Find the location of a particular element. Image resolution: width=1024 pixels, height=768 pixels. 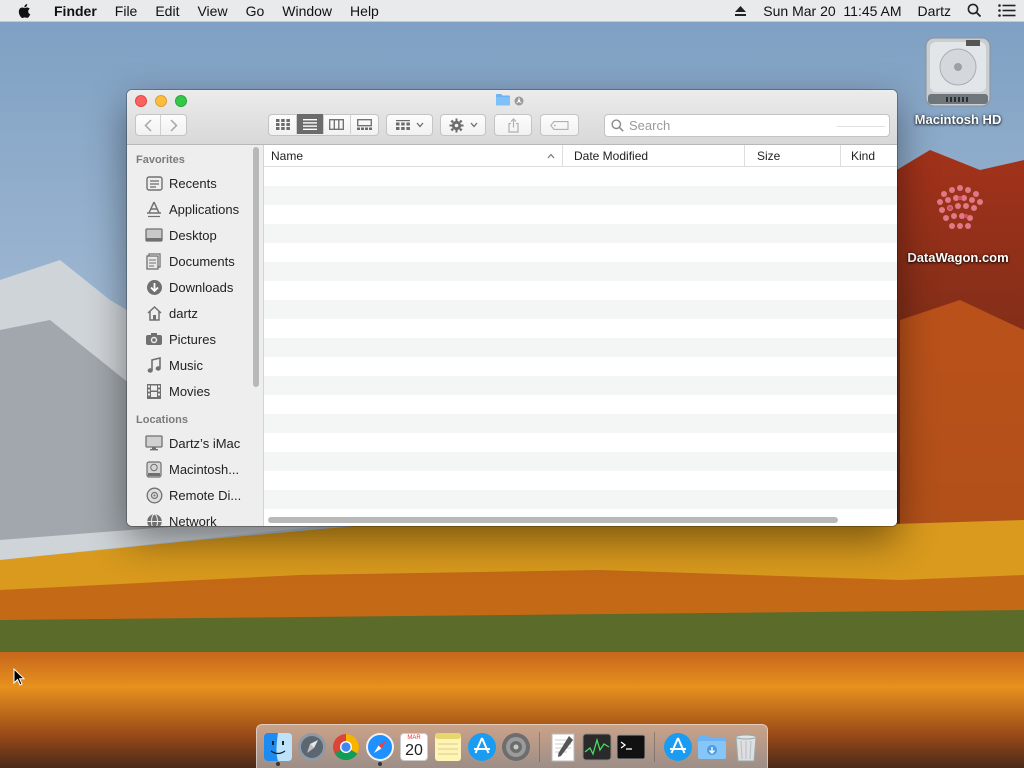

sidebar-item-pictures: Pictures is located at coordinates (195, 339).